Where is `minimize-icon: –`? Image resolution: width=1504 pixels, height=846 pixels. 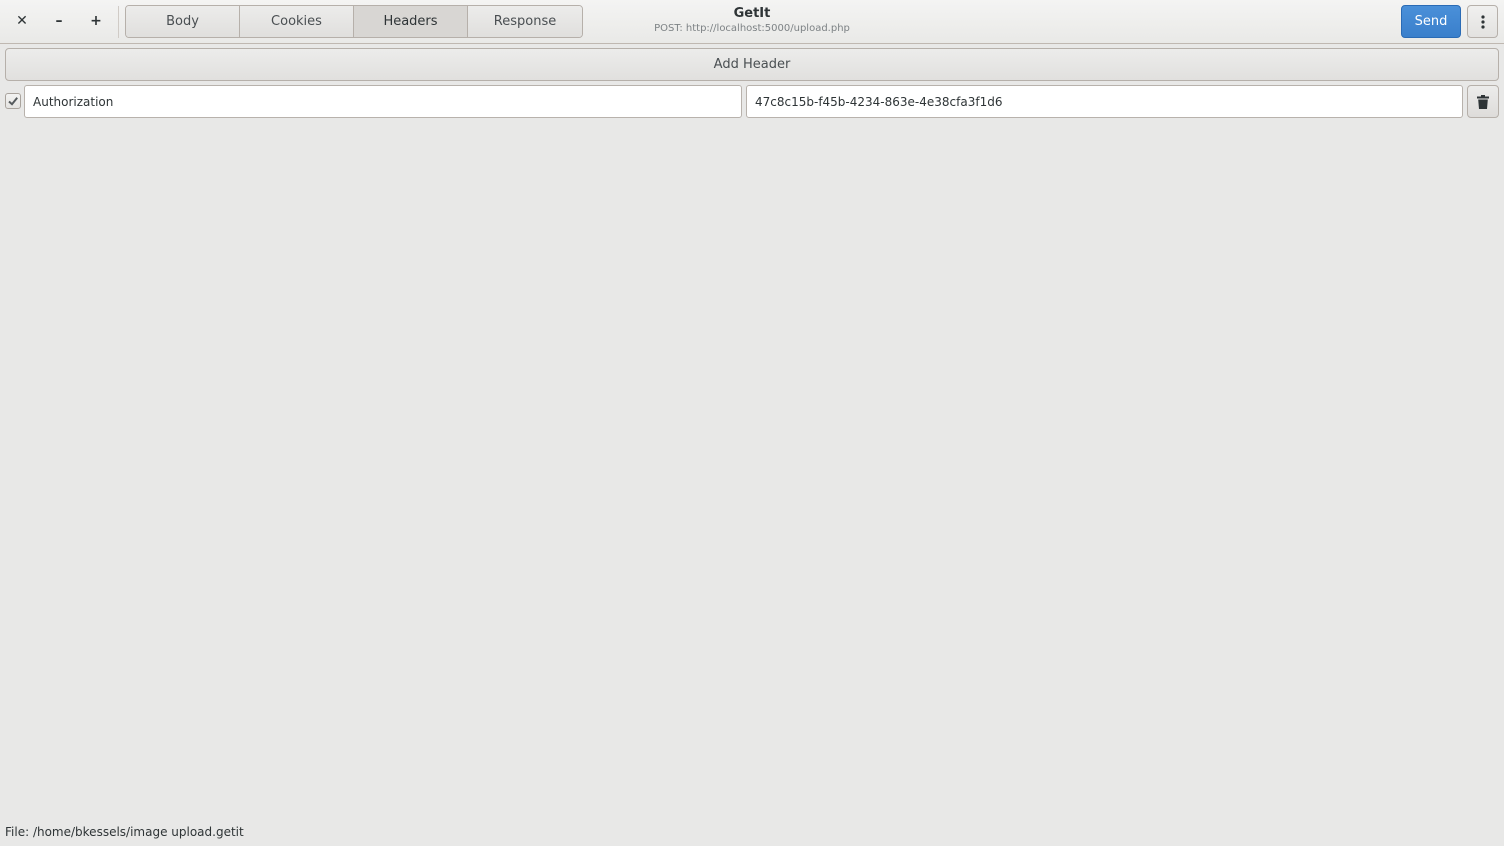
minimize-icon: – is located at coordinates (59, 21).